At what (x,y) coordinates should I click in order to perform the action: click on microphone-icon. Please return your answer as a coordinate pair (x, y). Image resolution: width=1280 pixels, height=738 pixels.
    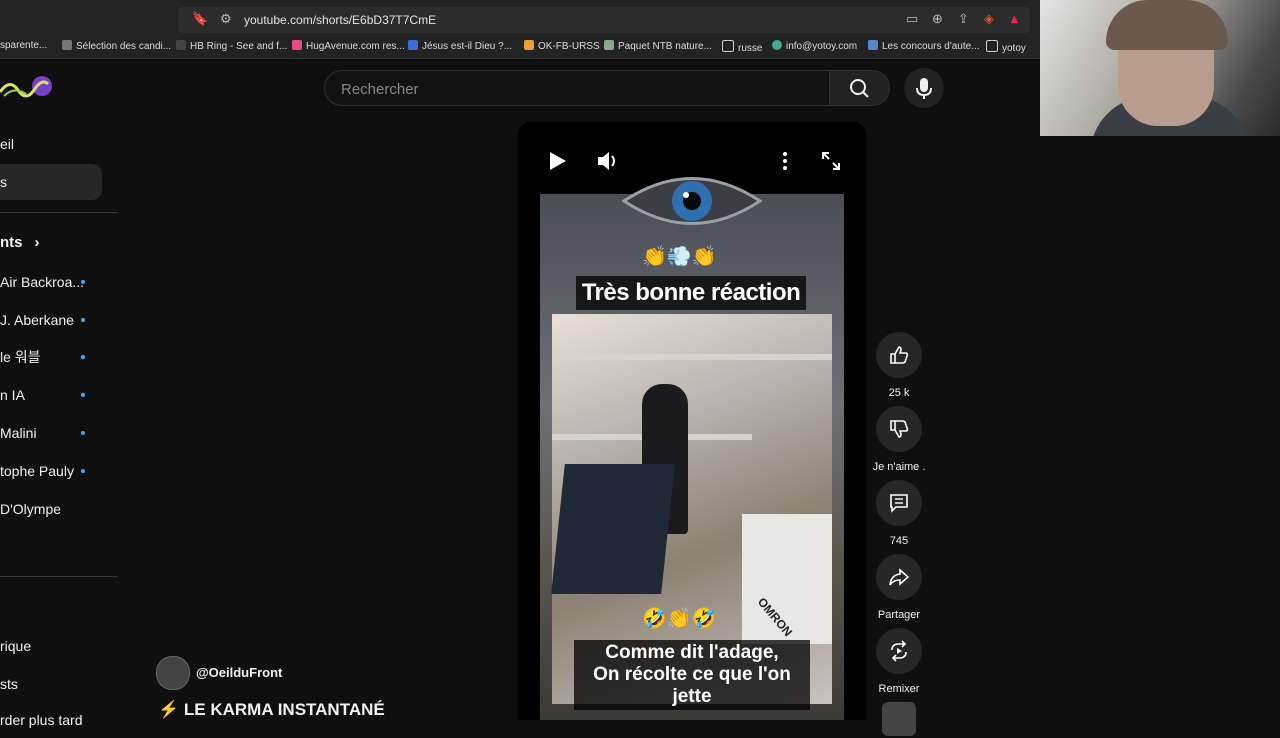
    Looking at the image, I should click on (924, 88).